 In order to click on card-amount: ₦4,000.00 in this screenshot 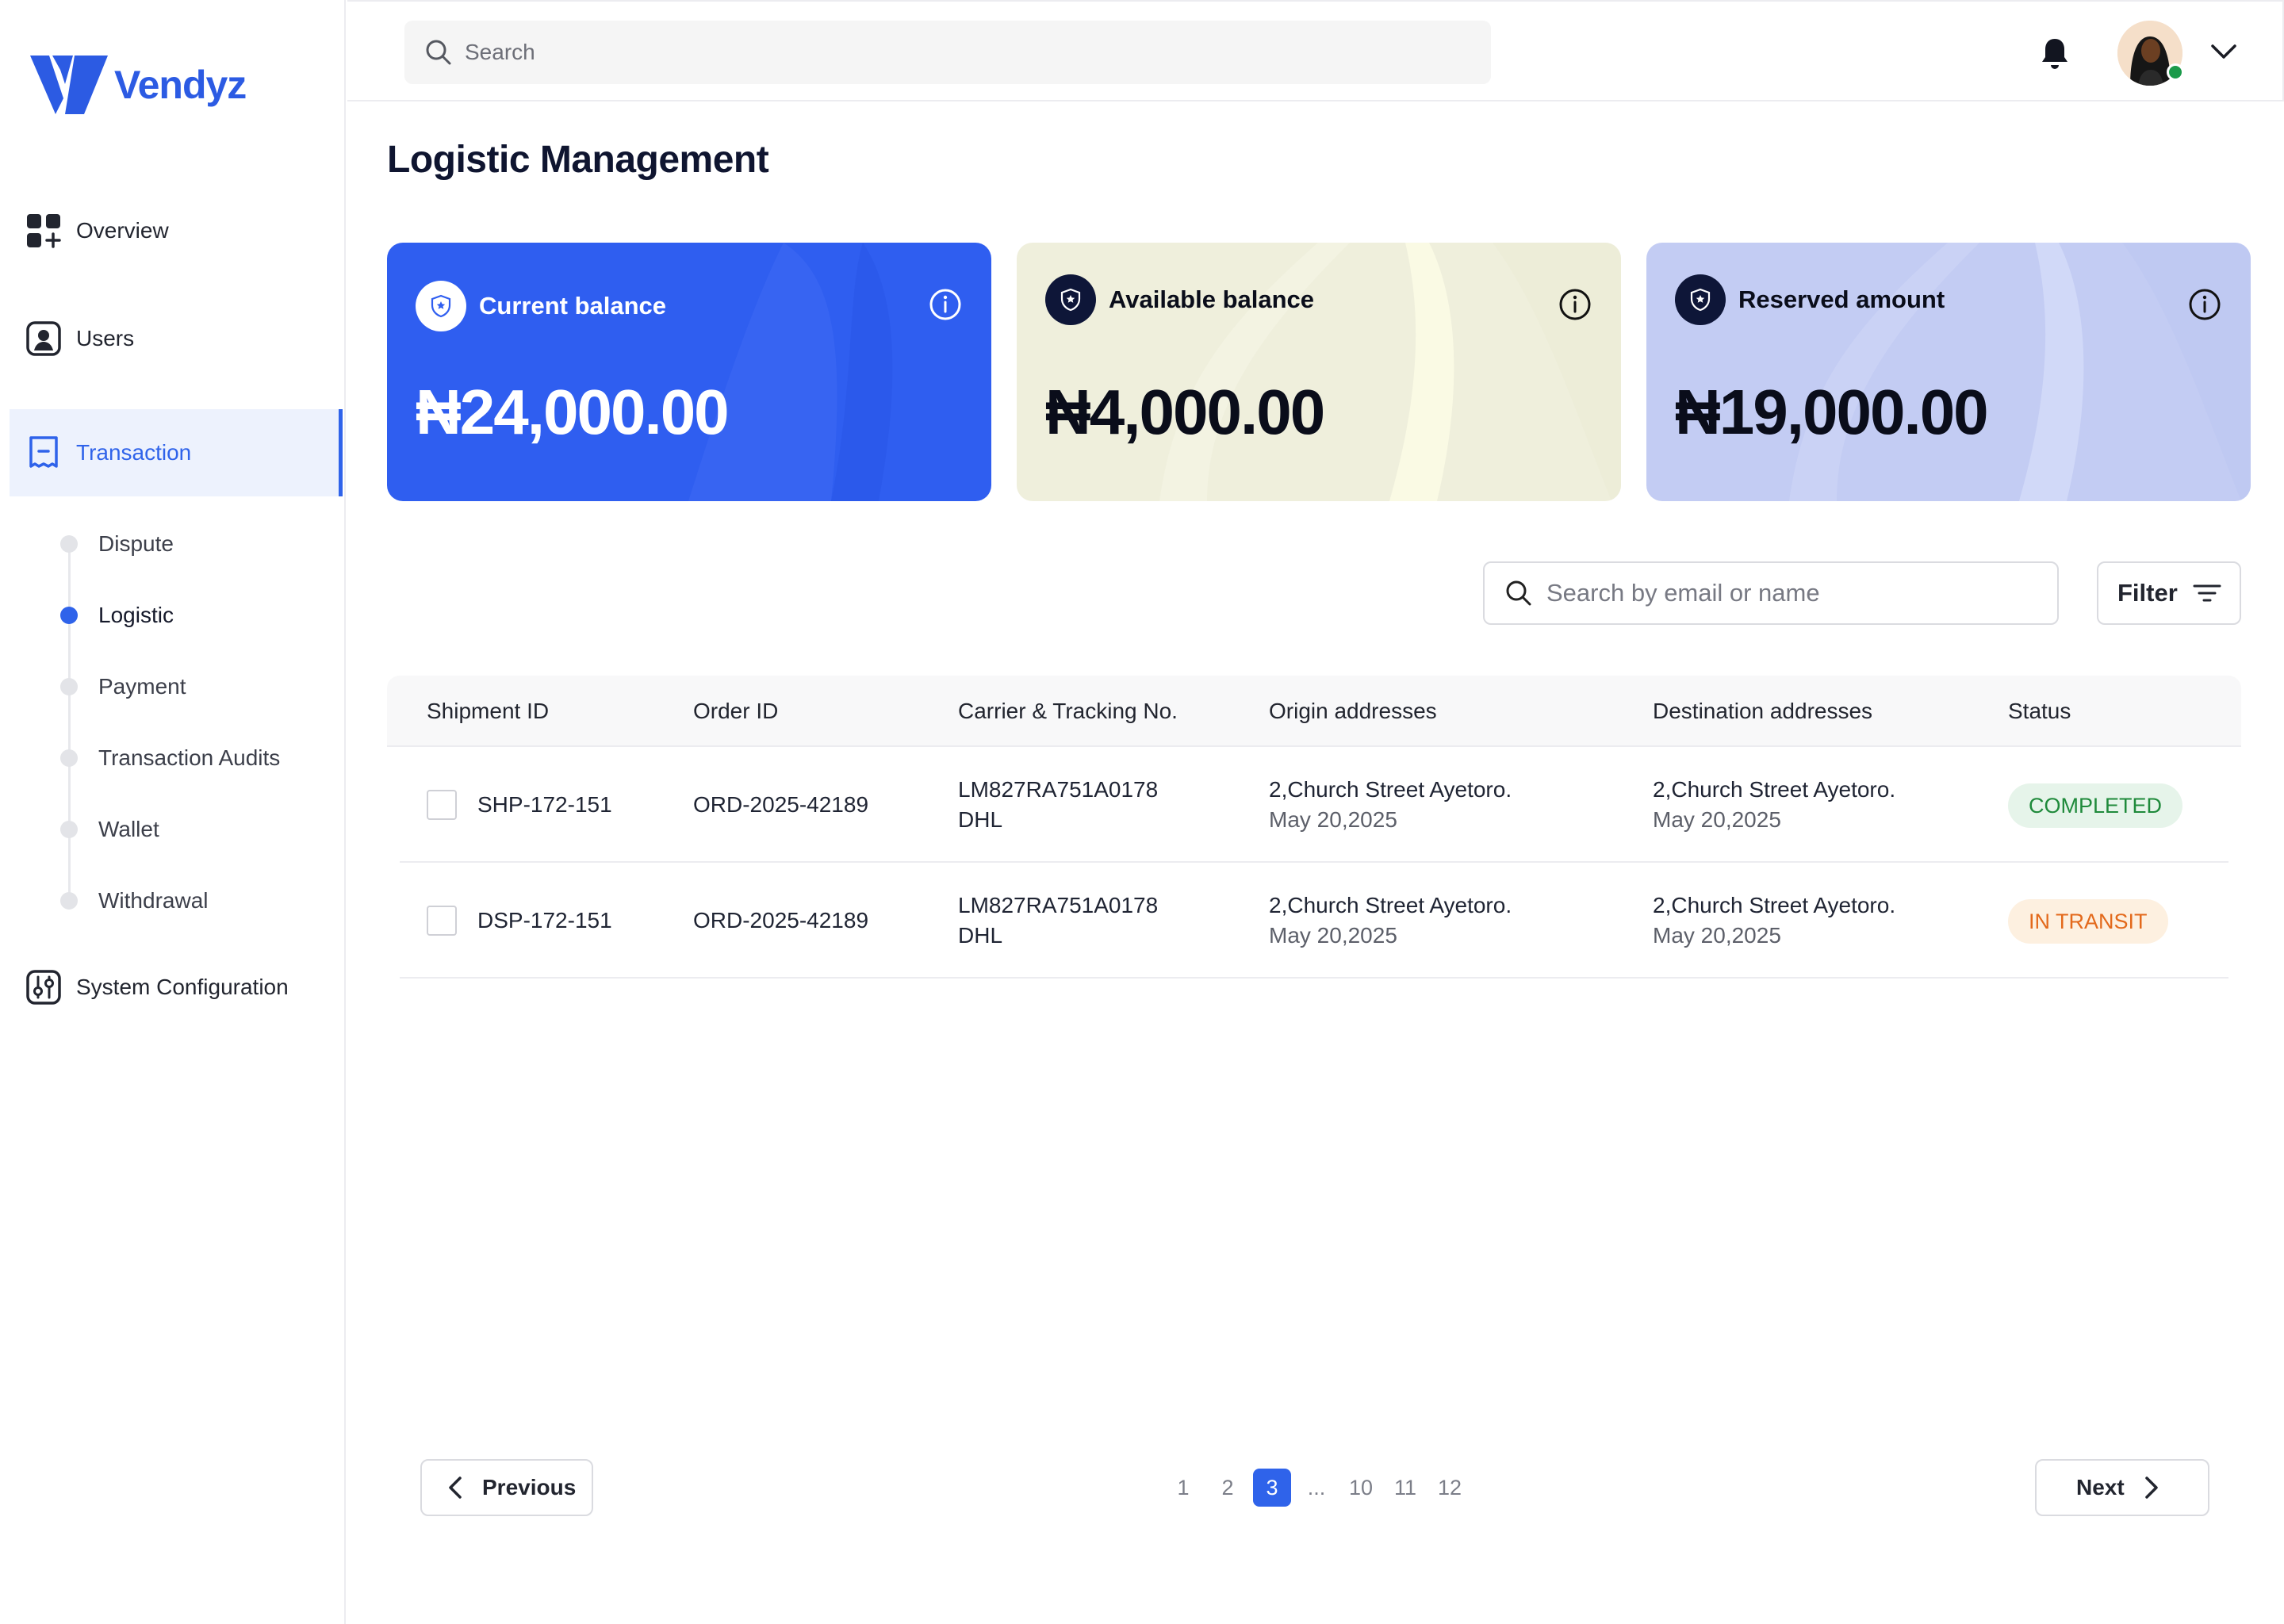, I will do `click(1185, 412)`.